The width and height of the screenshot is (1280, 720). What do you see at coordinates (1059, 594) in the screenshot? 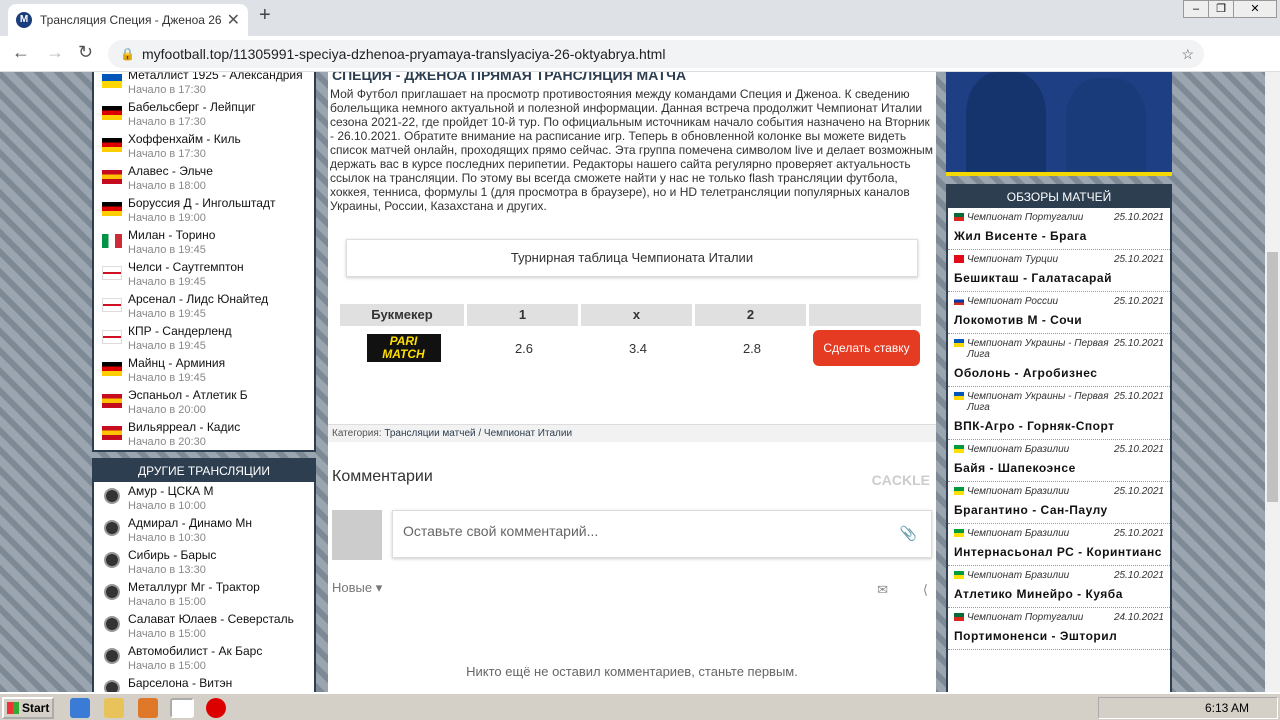
I see `review-teams: Атлетико Минейро - Куяба` at bounding box center [1059, 594].